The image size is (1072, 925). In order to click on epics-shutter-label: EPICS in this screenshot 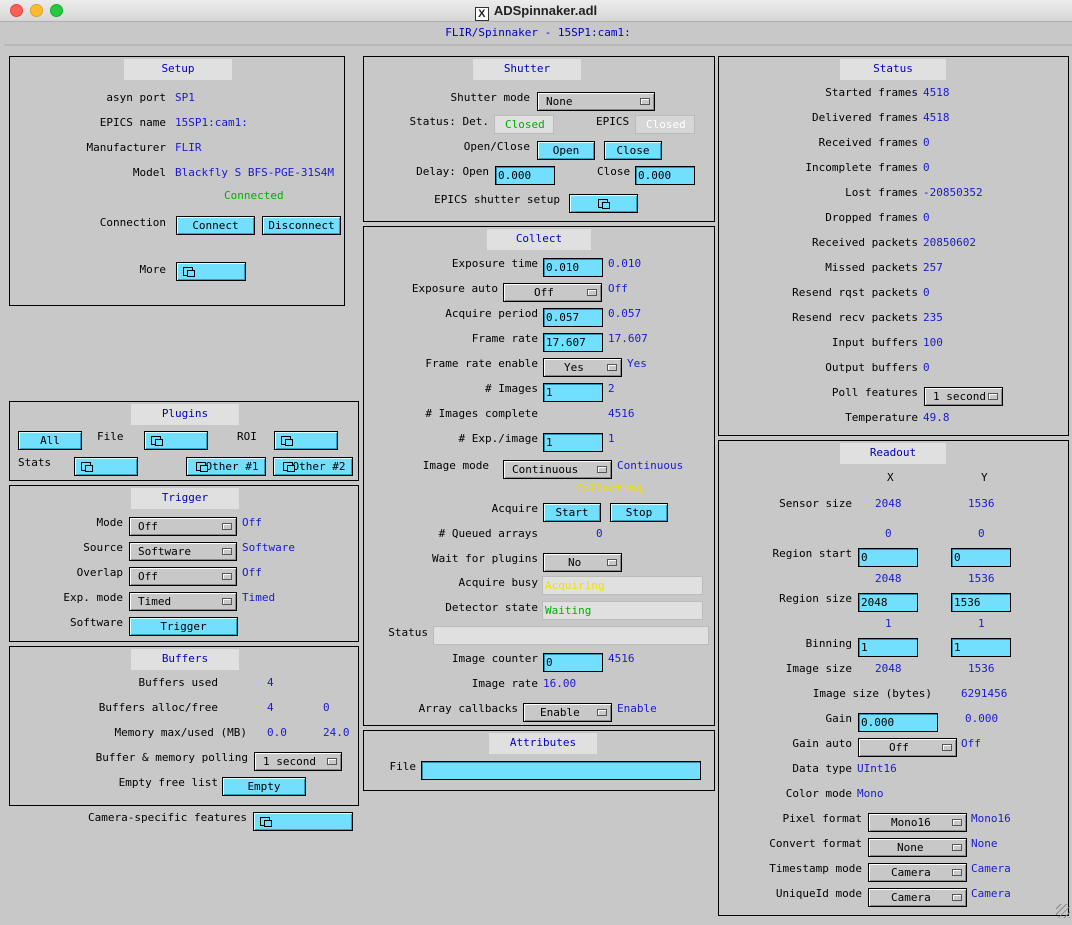, I will do `click(613, 121)`.